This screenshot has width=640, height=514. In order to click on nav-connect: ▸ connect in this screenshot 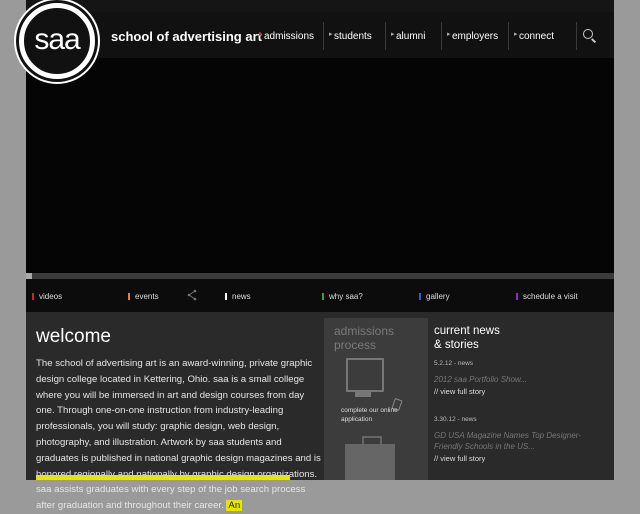, I will do `click(531, 36)`.